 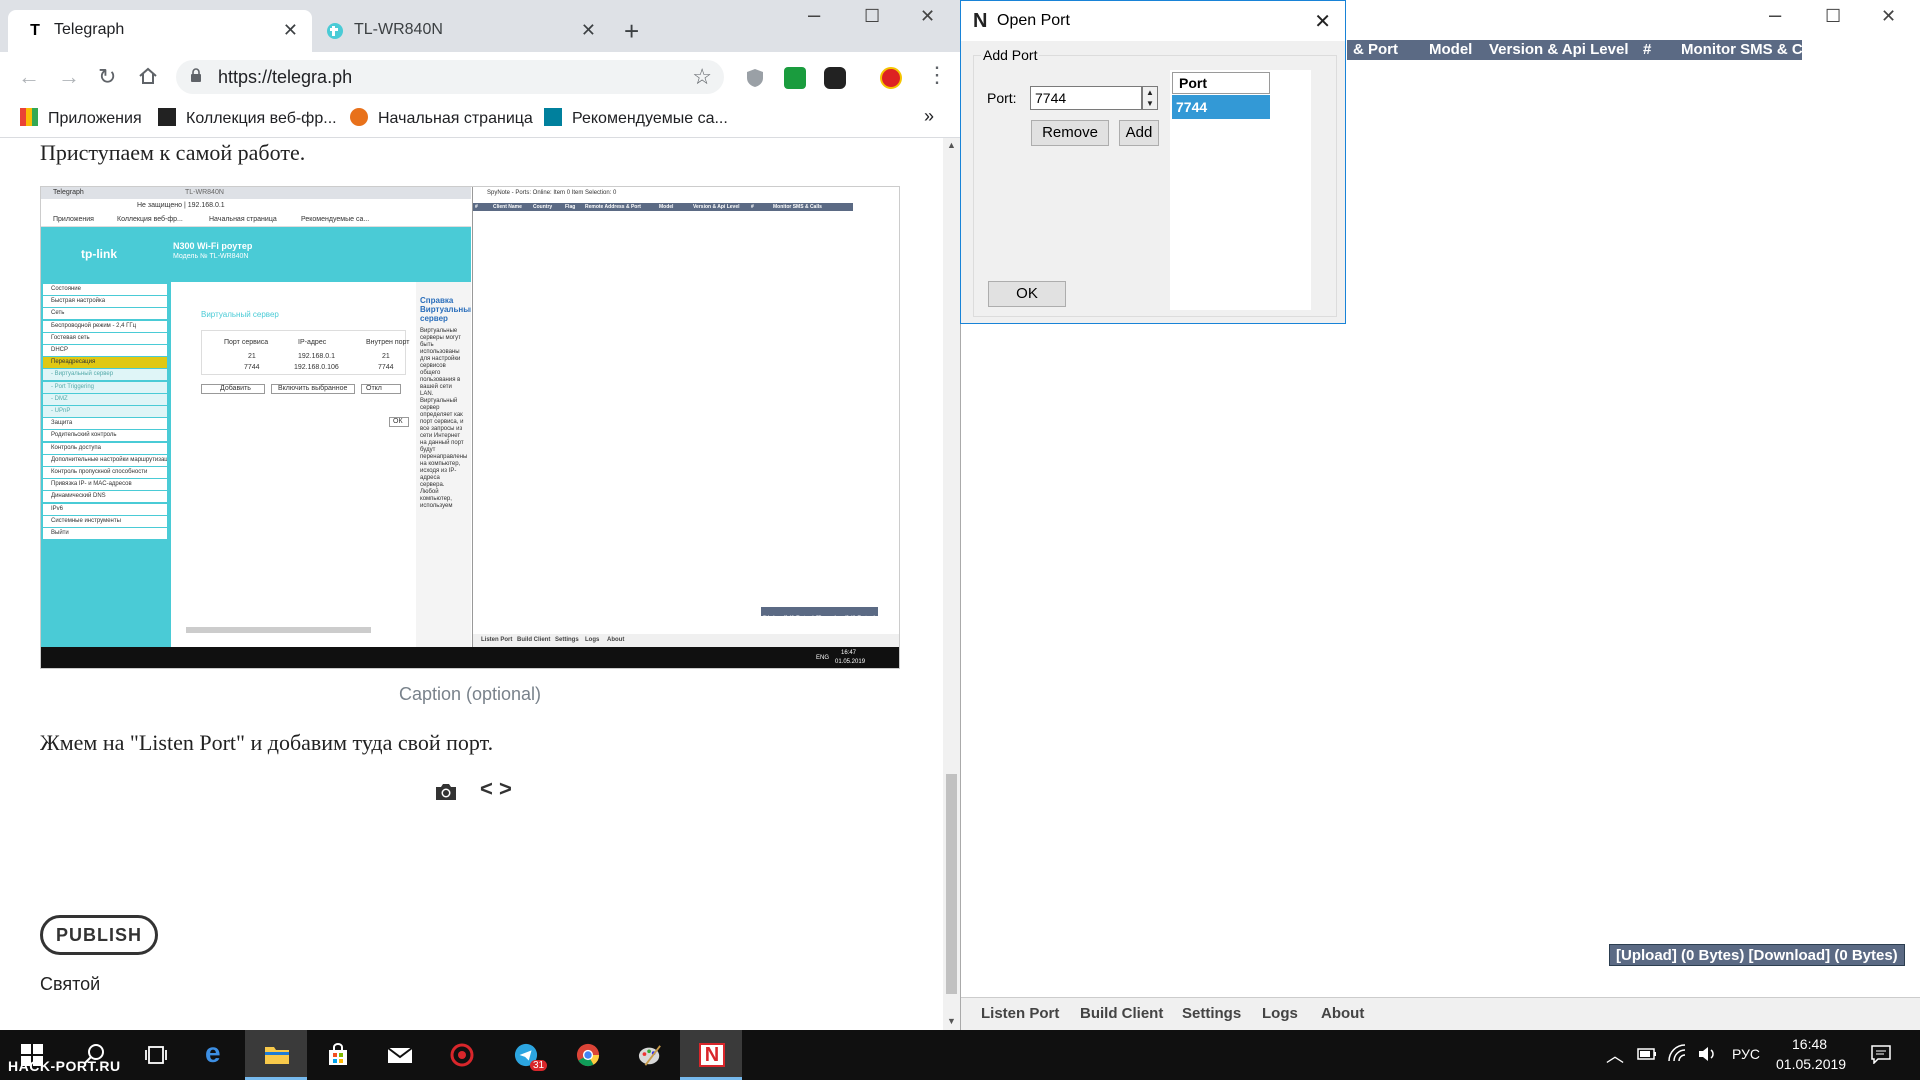 What do you see at coordinates (446, 792) in the screenshot?
I see `camera-icon` at bounding box center [446, 792].